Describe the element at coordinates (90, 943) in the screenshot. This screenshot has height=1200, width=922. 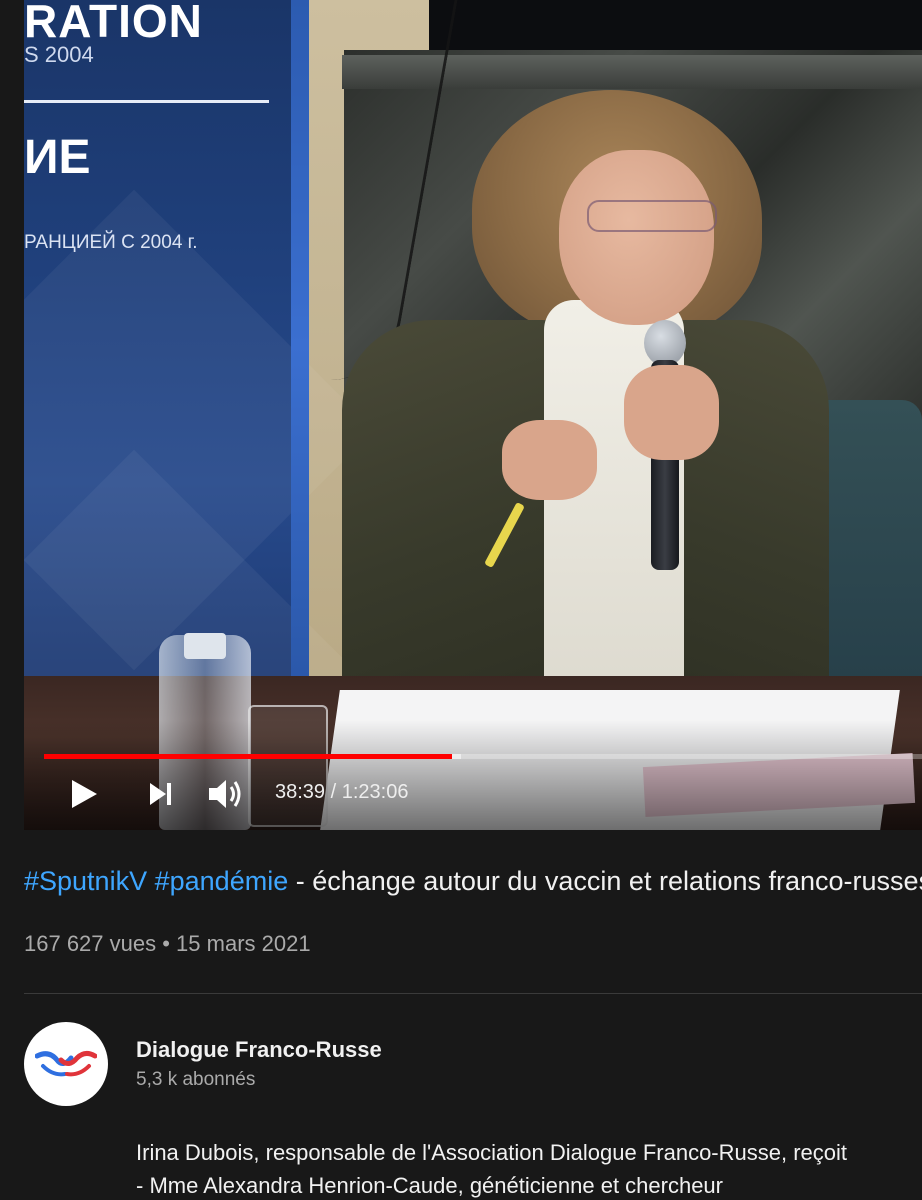
I see `view-count: 167 627 vues` at that location.